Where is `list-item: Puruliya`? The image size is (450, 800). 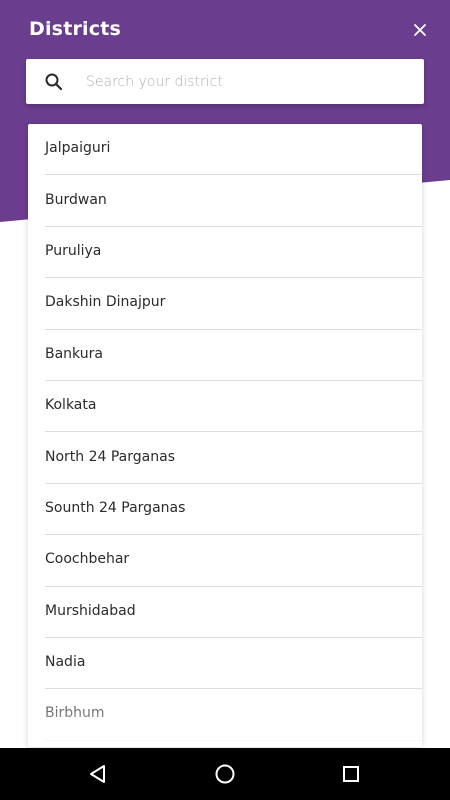
list-item: Puruliya is located at coordinates (233, 253).